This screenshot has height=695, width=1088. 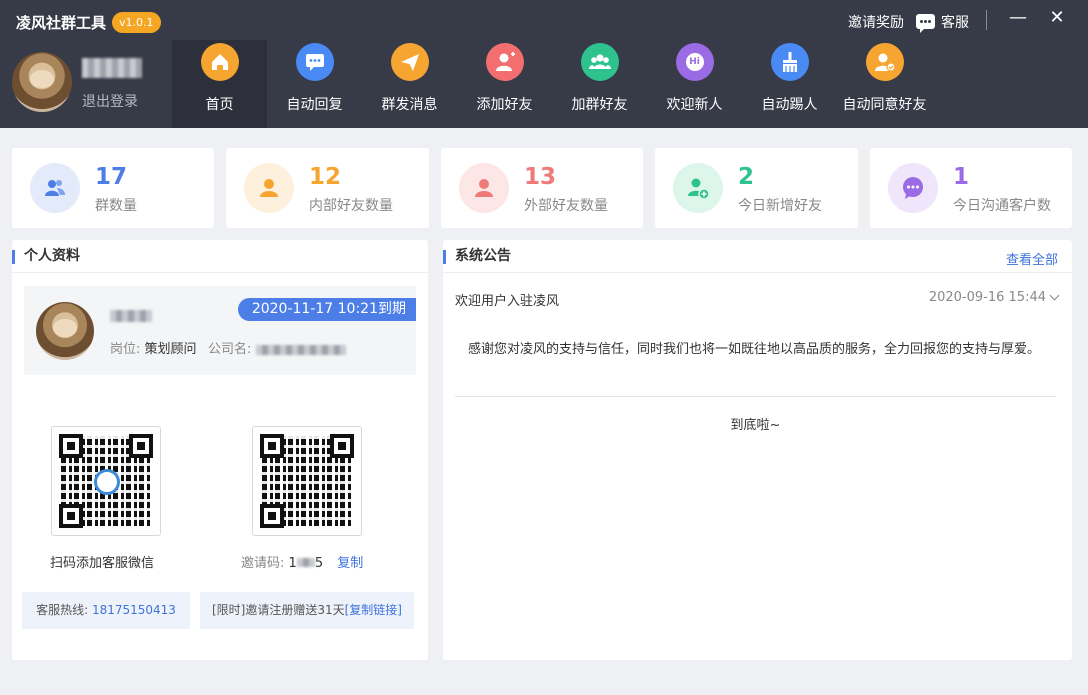 What do you see at coordinates (136, 22) in the screenshot?
I see `version-badge: v1.0.1` at bounding box center [136, 22].